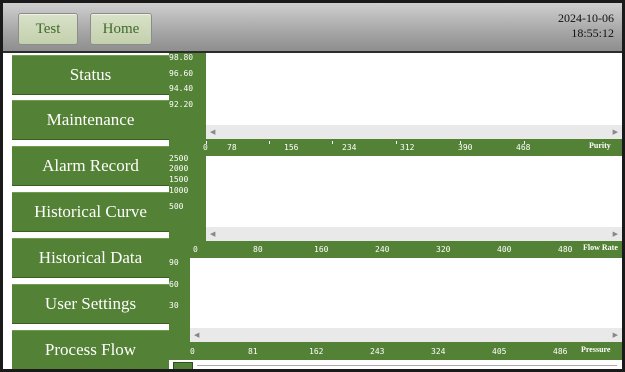 This screenshot has height=372, width=625. I want to click on flow-rate-x-axis: 0 80 160 240 320 400 480 Flow Rate, so click(407, 248).